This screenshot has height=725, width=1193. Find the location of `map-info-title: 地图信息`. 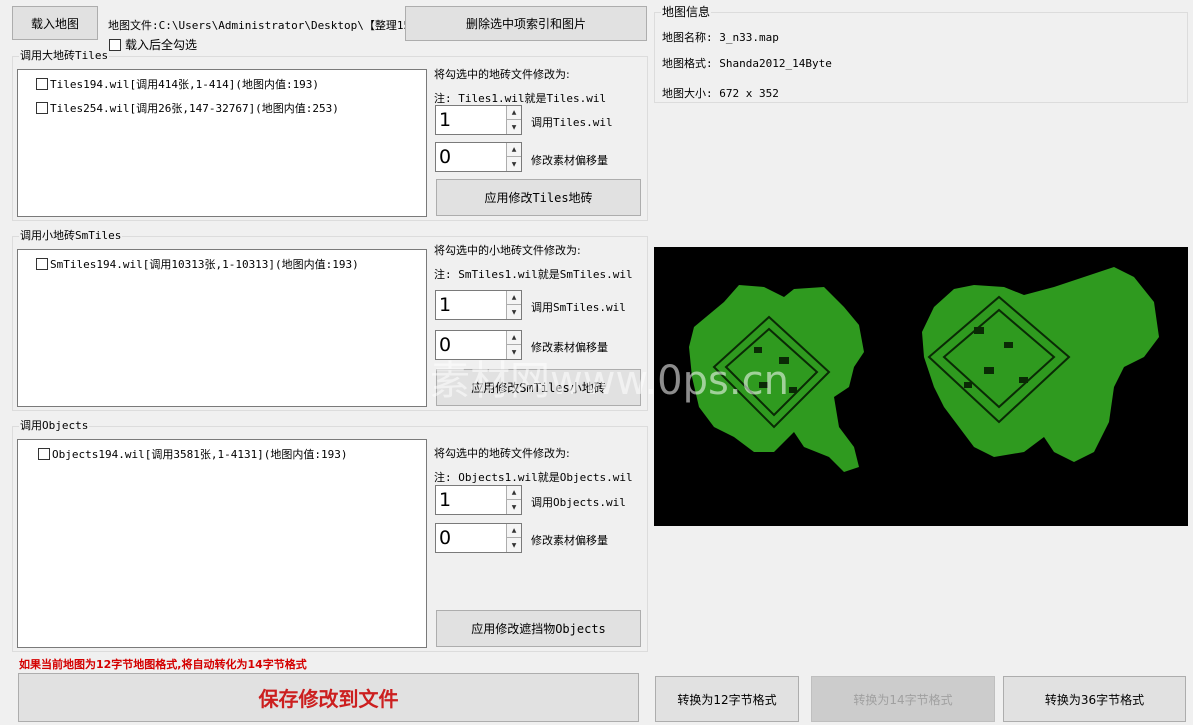

map-info-title: 地图信息 is located at coordinates (686, 12).